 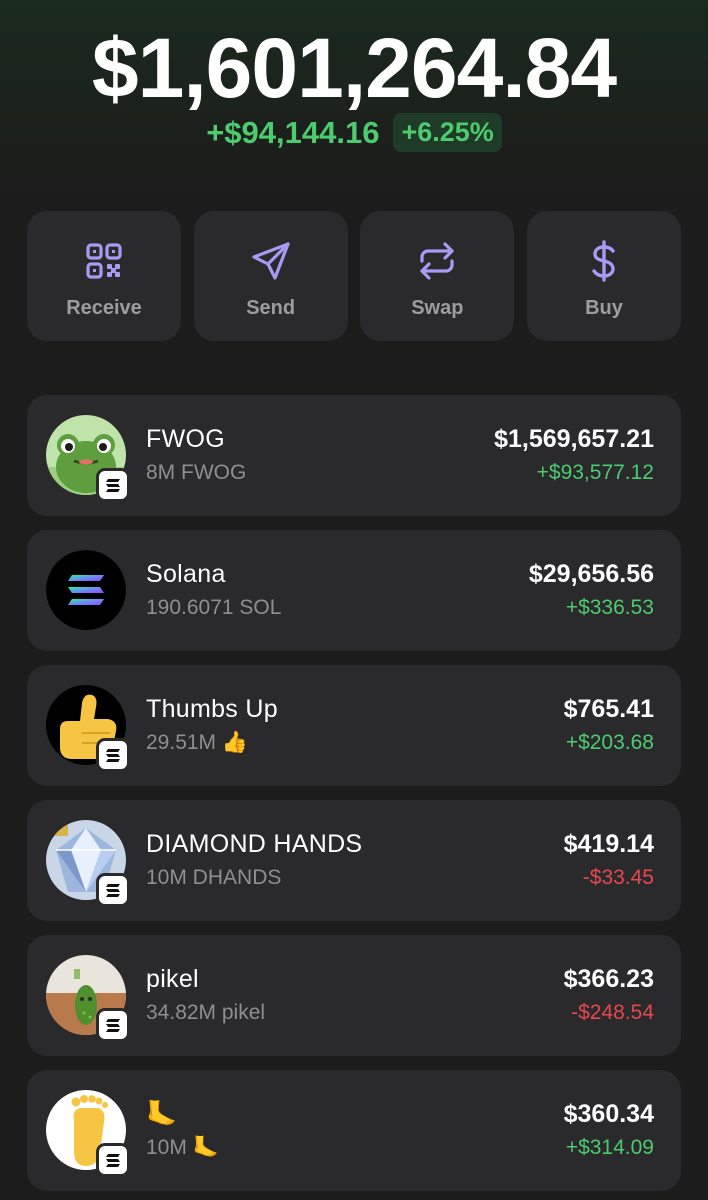 What do you see at coordinates (293, 132) in the screenshot?
I see `portfolio-change-amount: +$94,144.16` at bounding box center [293, 132].